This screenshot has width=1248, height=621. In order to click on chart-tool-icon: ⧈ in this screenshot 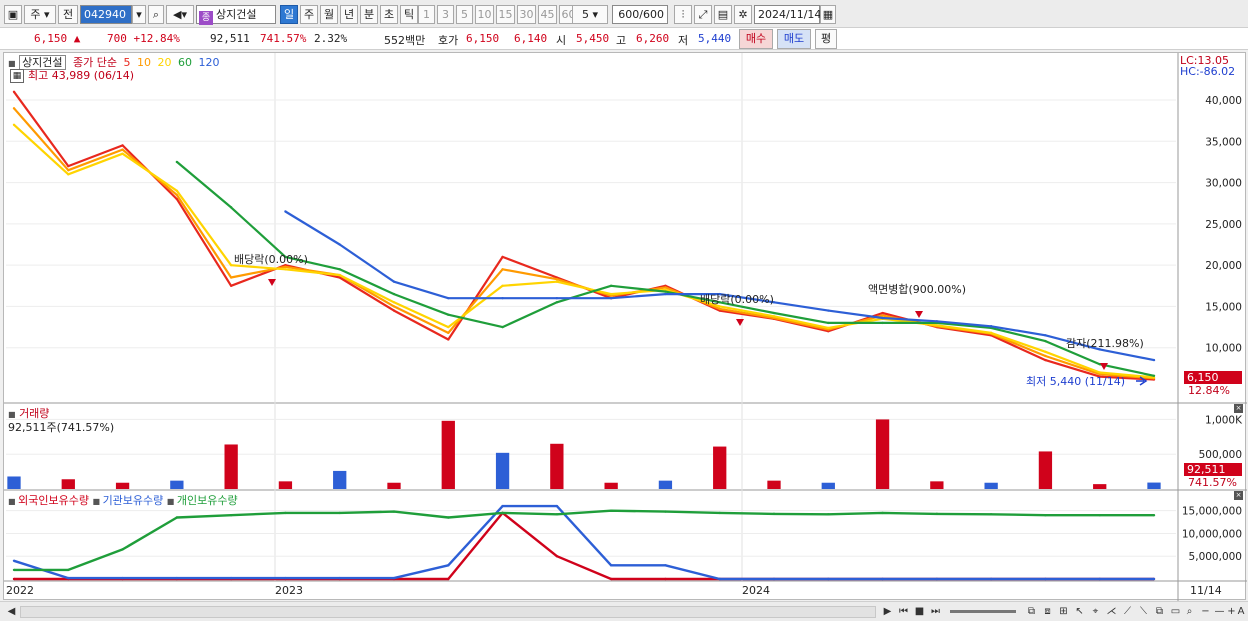, I will do `click(1047, 612)`.